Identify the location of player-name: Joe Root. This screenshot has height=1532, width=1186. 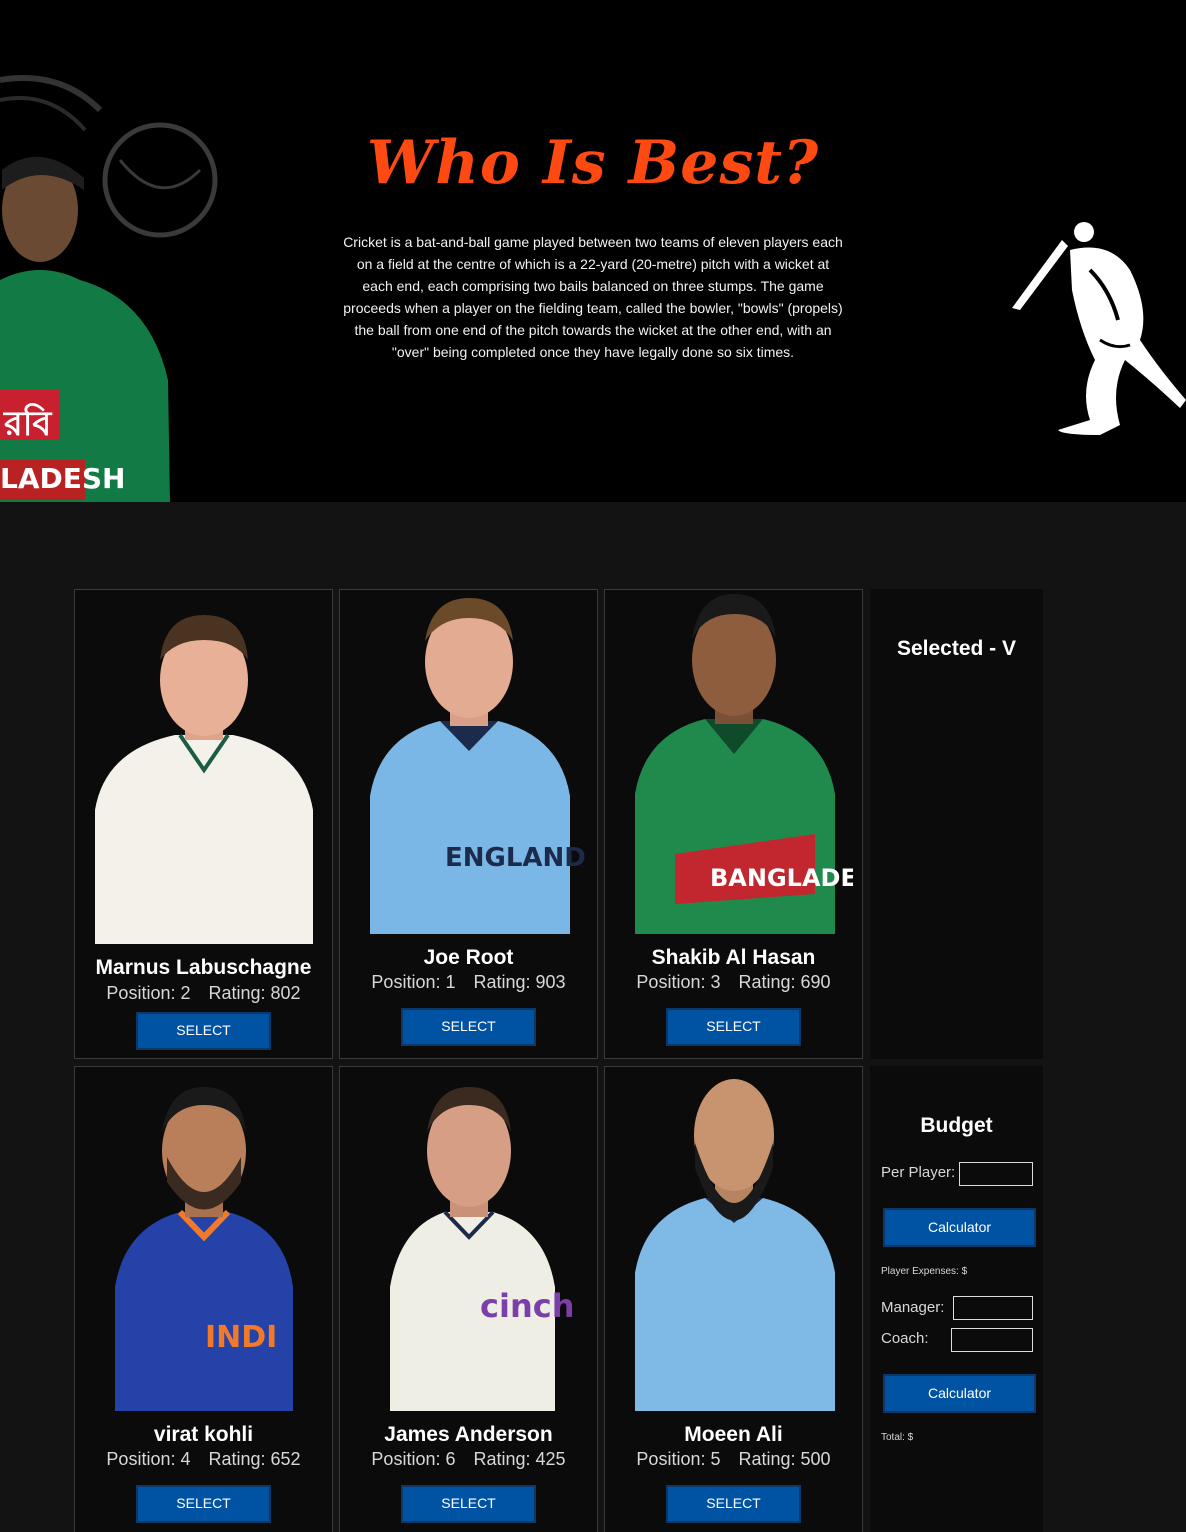
(468, 957).